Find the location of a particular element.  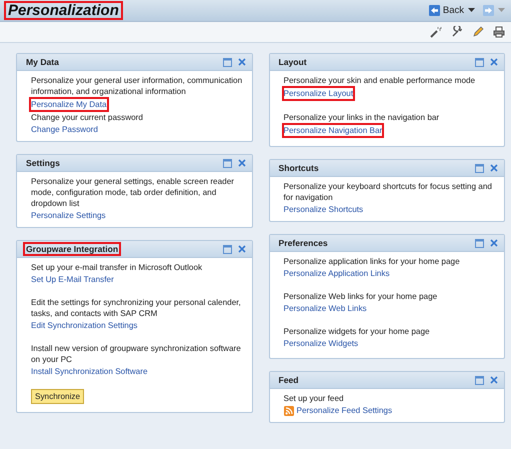

panel-title: Groupware Integration is located at coordinates (72, 249).